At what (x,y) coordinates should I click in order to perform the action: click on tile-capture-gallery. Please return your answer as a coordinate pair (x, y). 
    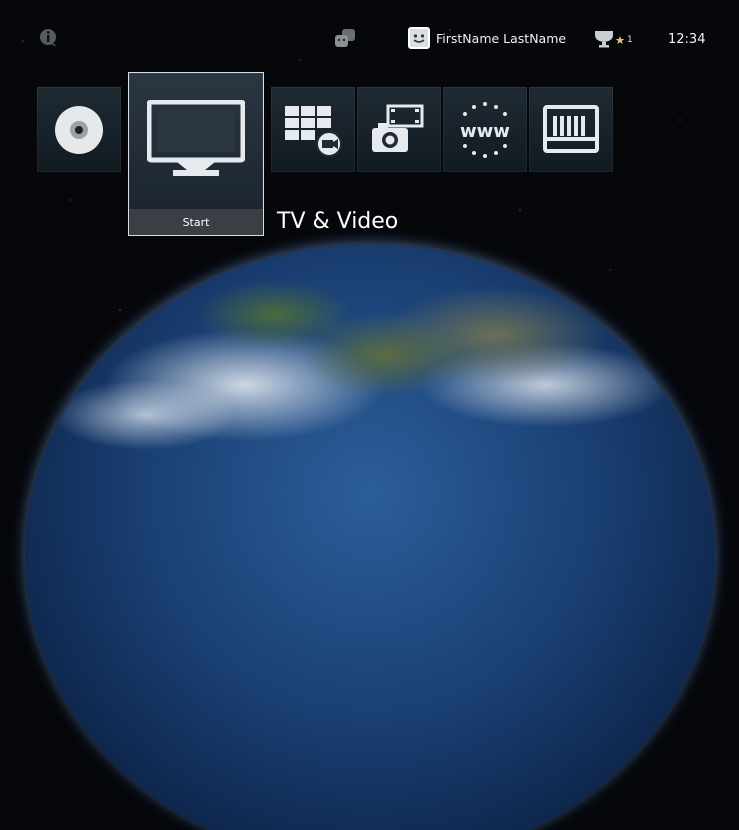
    Looking at the image, I should click on (399, 129).